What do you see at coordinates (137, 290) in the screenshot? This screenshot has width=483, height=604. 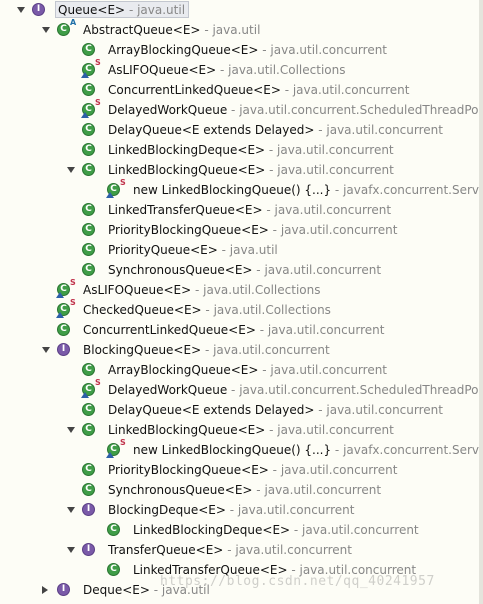 I see `type-name: AsLIFOQueue<E>` at bounding box center [137, 290].